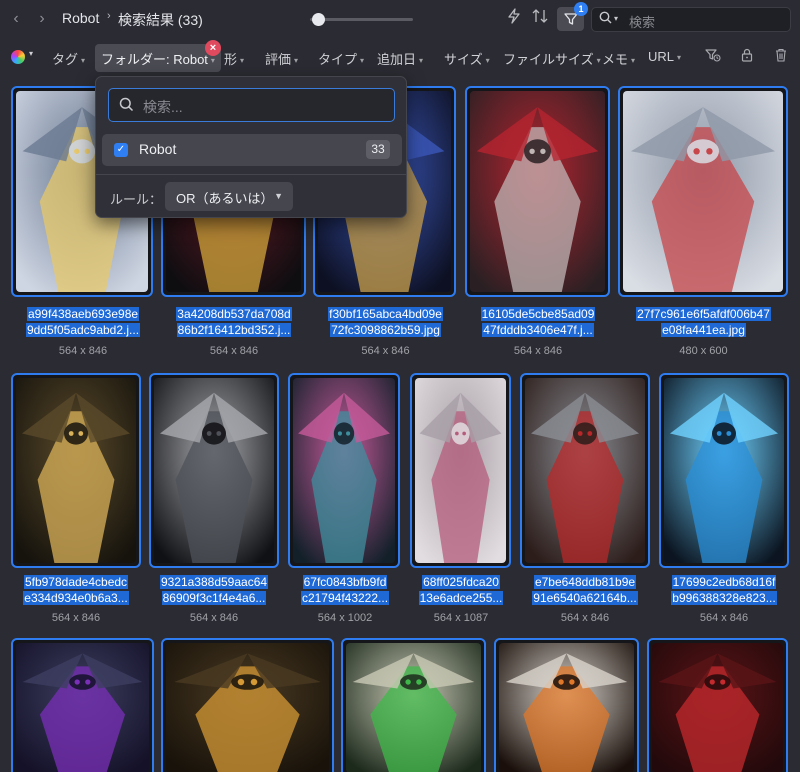 This screenshot has width=800, height=772. Describe the element at coordinates (214, 582) in the screenshot. I see `file-name-line: 9321a388d59aac64` at that location.